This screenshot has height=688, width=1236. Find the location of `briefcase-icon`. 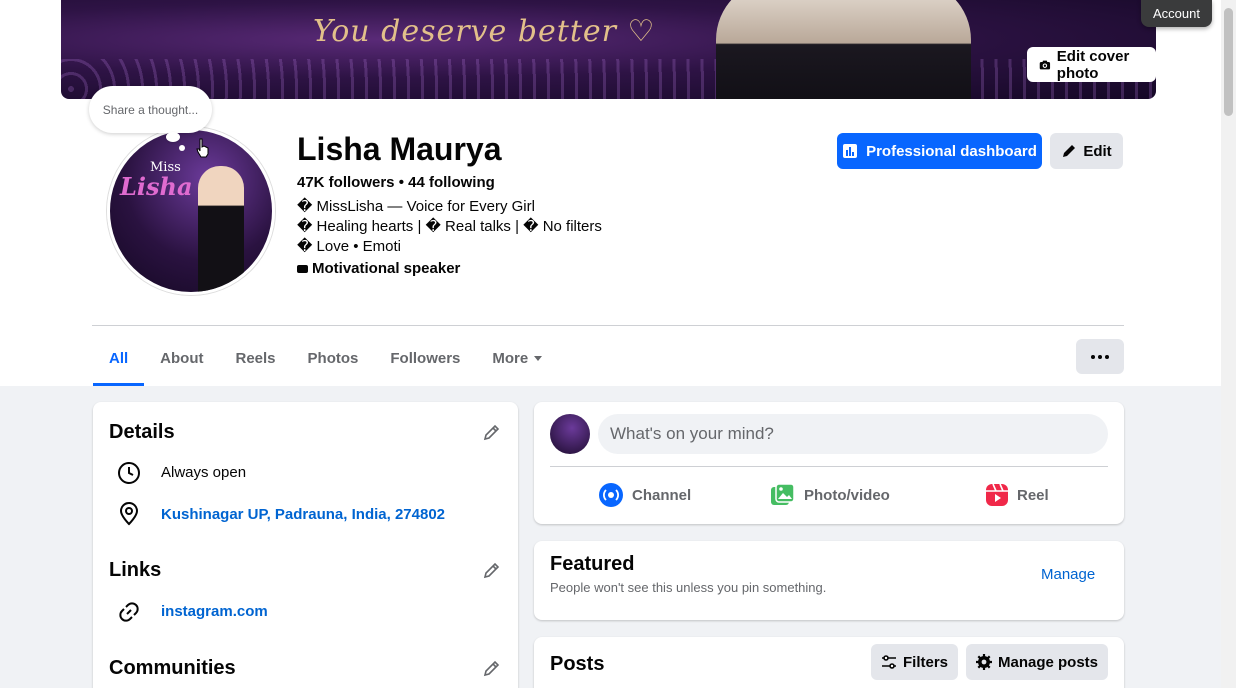

briefcase-icon is located at coordinates (302, 268).